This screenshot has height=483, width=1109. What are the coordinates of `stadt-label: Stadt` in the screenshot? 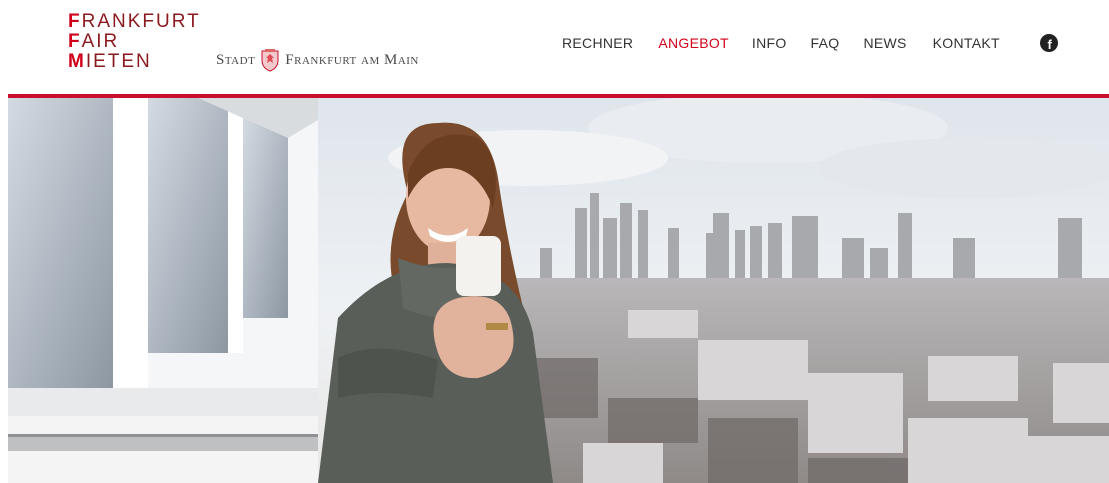 It's located at (236, 59).